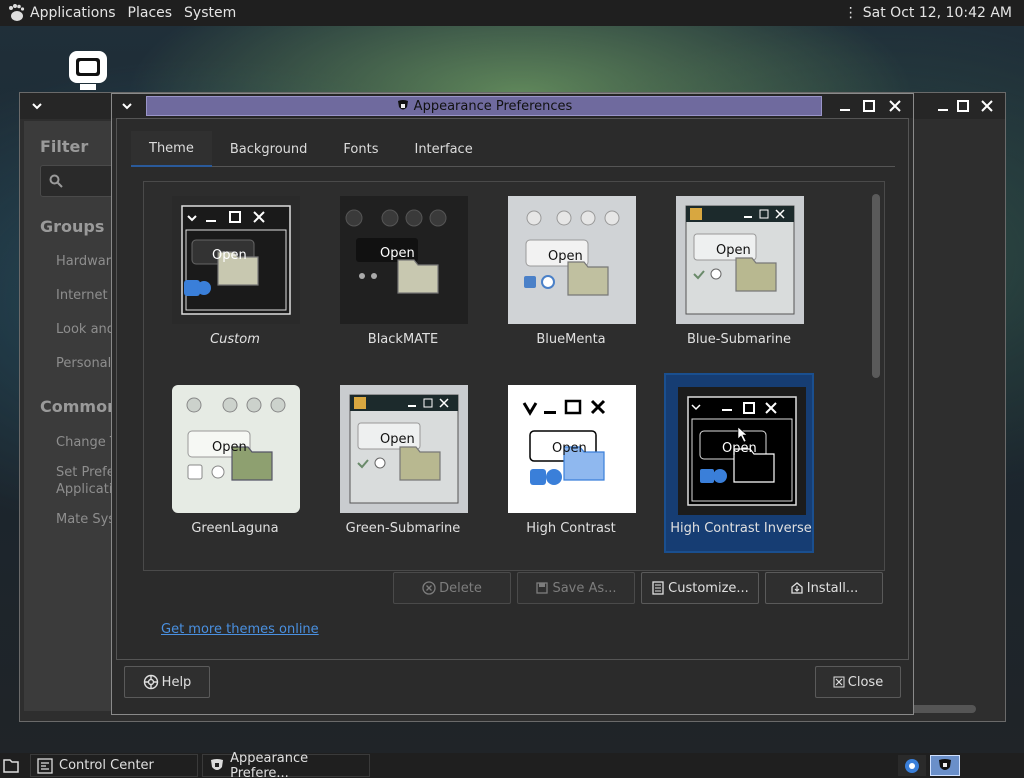 The width and height of the screenshot is (1024, 778). I want to click on delete-button: Delete, so click(452, 588).